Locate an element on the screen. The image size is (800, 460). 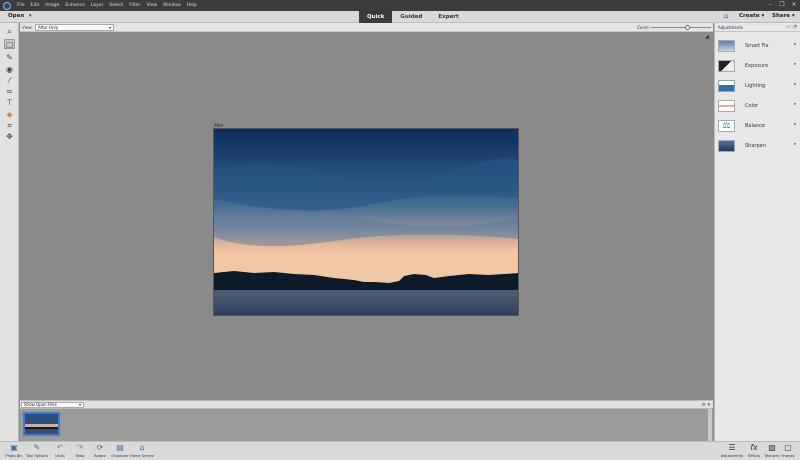
zoom-slider is located at coordinates (681, 27).